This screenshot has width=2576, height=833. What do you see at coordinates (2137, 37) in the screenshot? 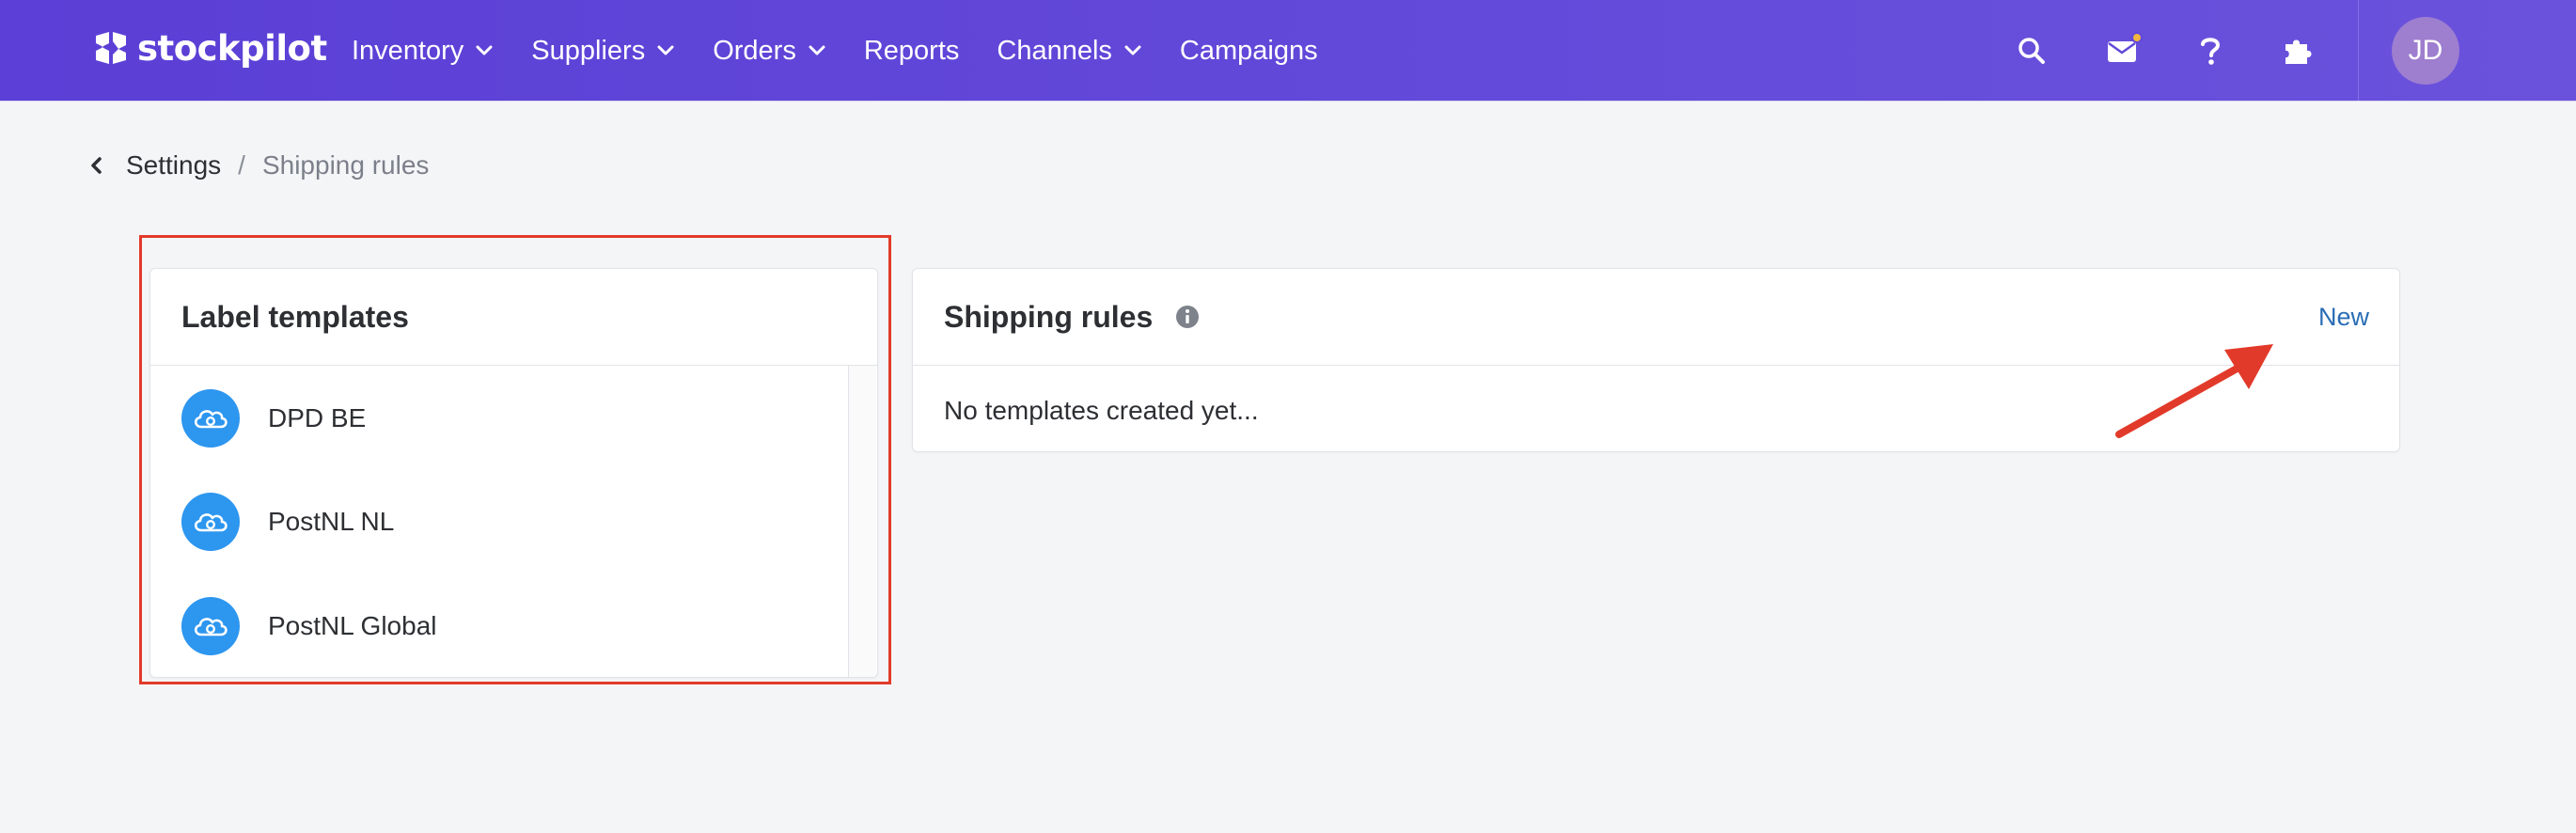
I see `notification-dot` at bounding box center [2137, 37].